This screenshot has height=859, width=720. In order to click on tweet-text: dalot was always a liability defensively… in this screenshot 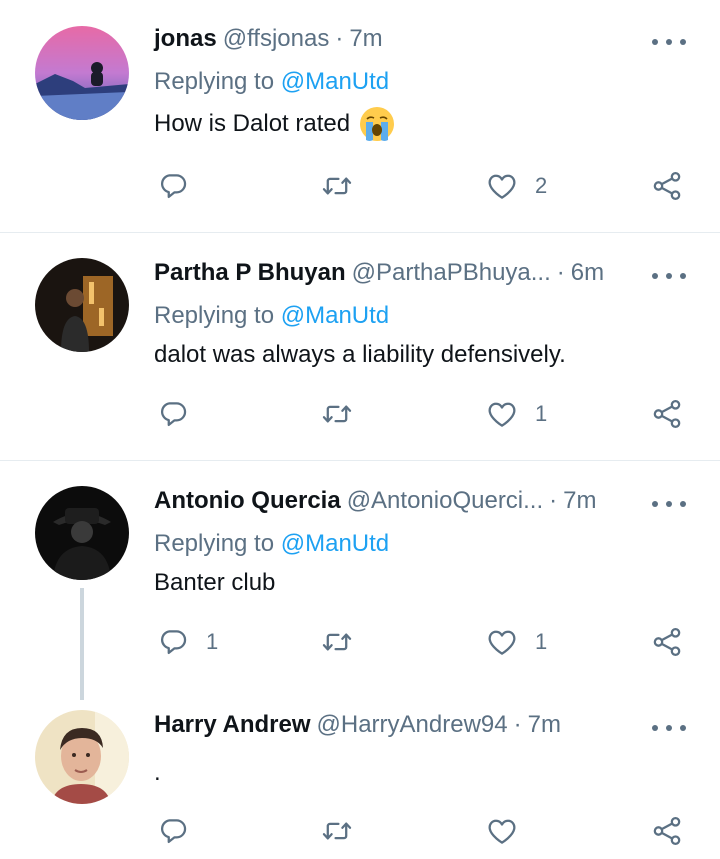, I will do `click(360, 355)`.